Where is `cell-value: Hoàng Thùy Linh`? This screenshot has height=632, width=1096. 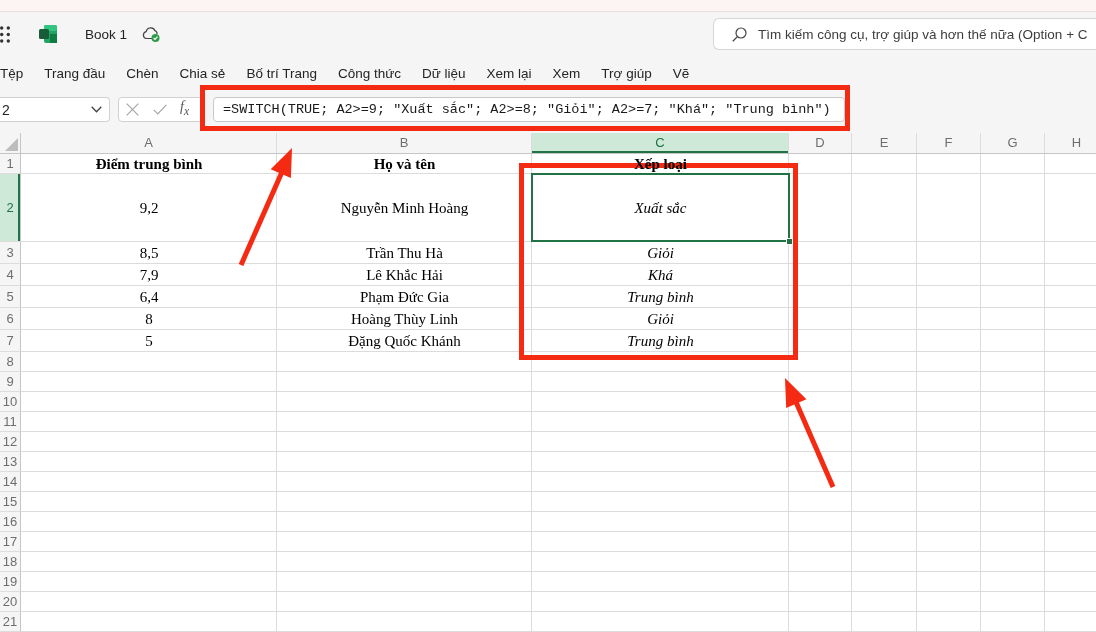
cell-value: Hoàng Thùy Linh is located at coordinates (404, 319).